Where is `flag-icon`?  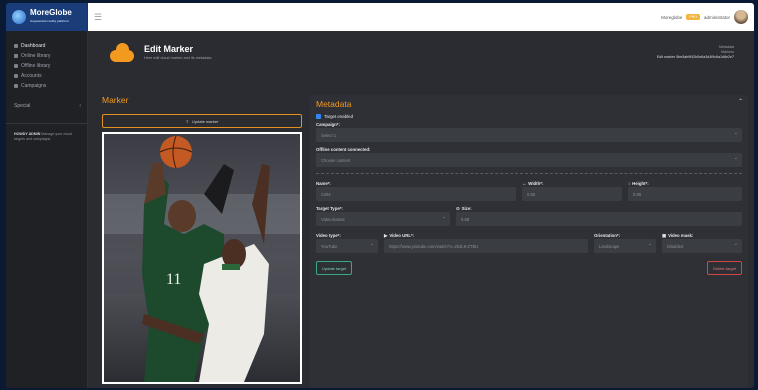 flag-icon is located at coordinates (16, 86).